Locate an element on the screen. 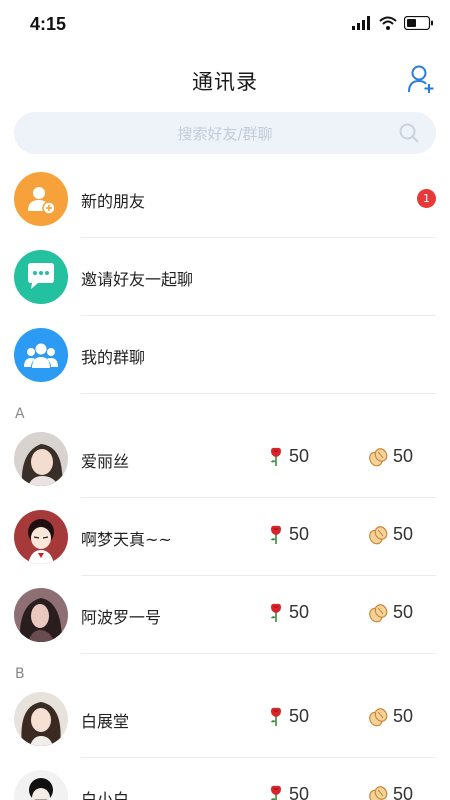 The height and width of the screenshot is (800, 450). add-user-icon is located at coordinates (421, 79).